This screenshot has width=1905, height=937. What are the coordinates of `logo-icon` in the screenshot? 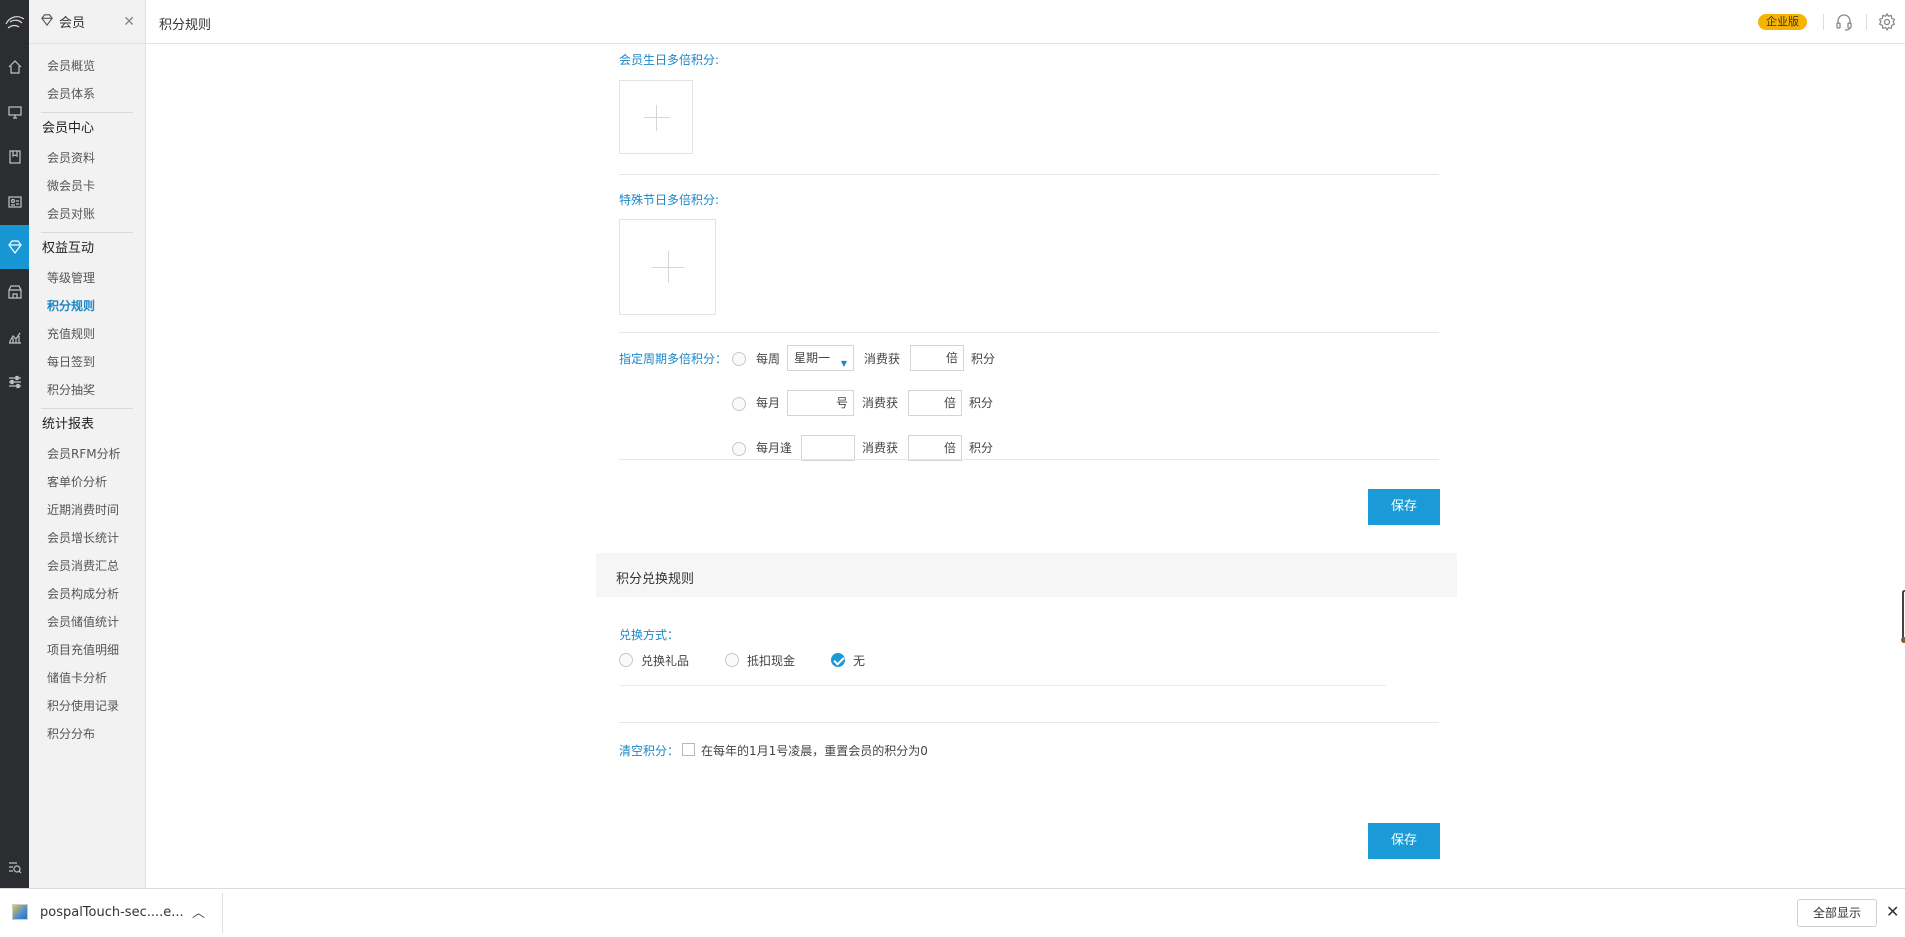 It's located at (14, 22).